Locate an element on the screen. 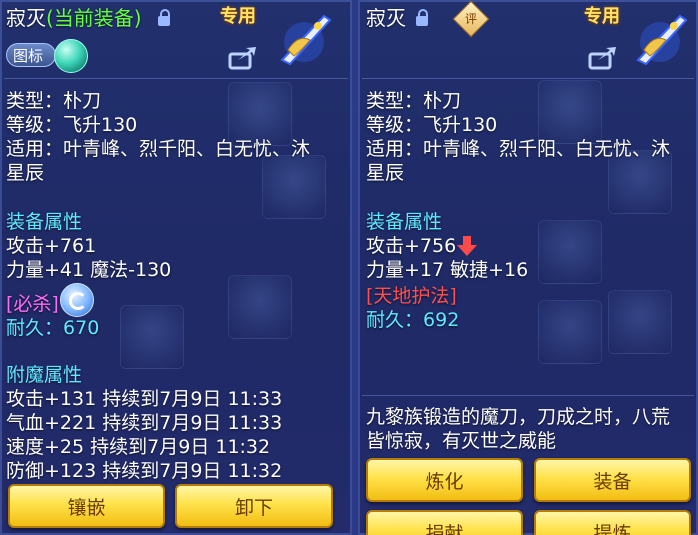 The image size is (698, 535). refine-button: 炼化 is located at coordinates (444, 480).